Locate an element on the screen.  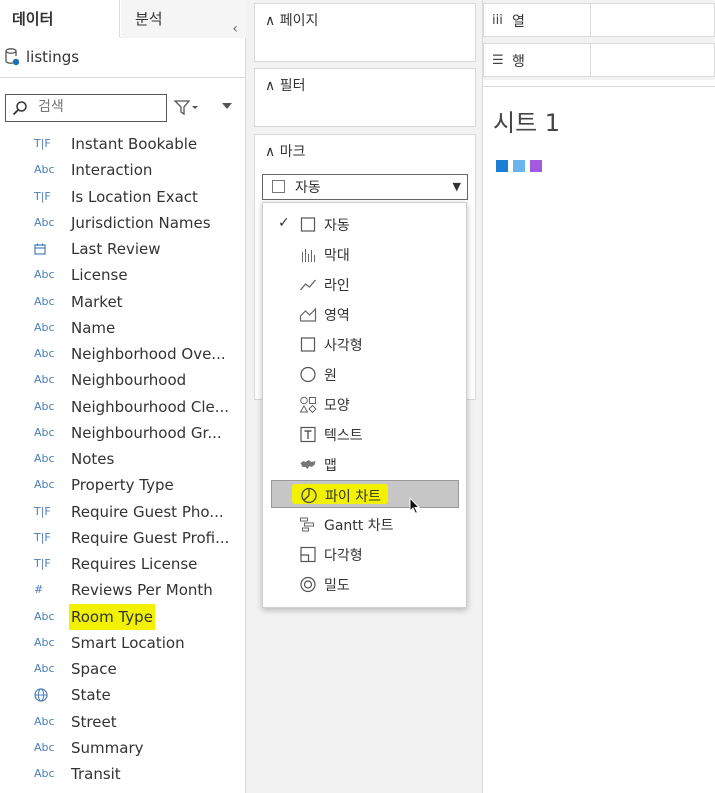
mark-type-option: 라인 is located at coordinates (365, 284).